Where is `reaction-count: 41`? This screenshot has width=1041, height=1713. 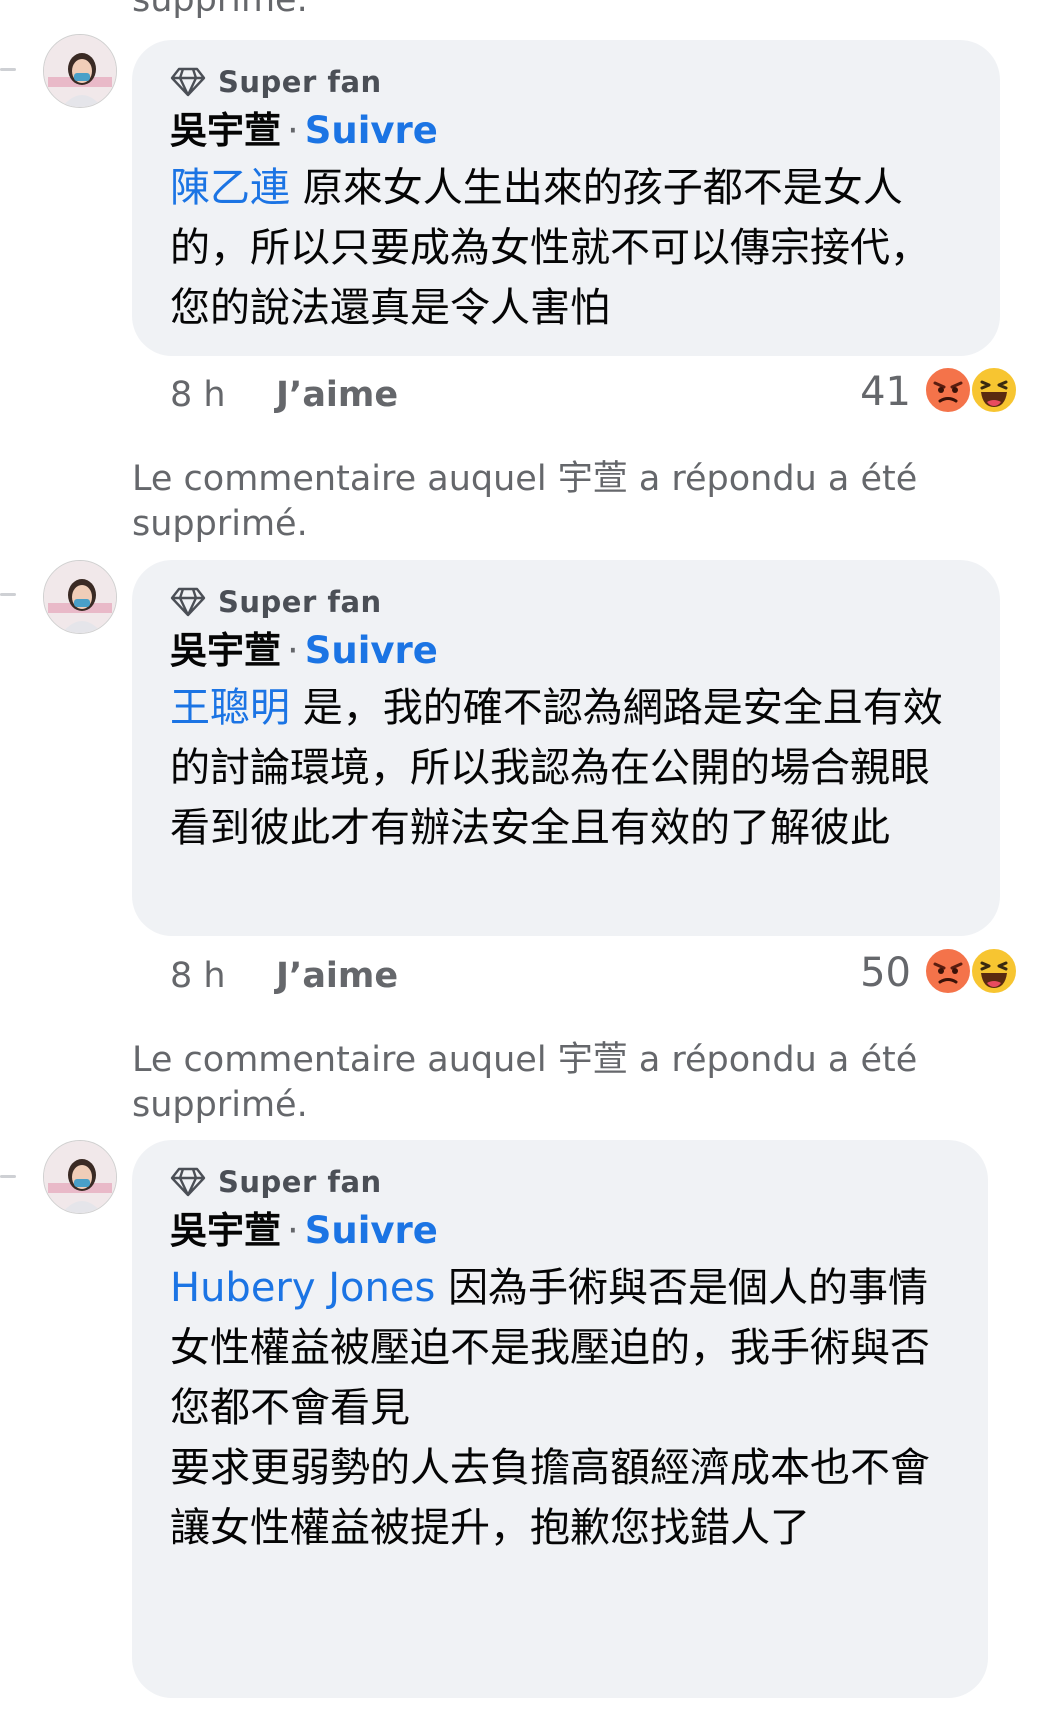 reaction-count: 41 is located at coordinates (885, 392).